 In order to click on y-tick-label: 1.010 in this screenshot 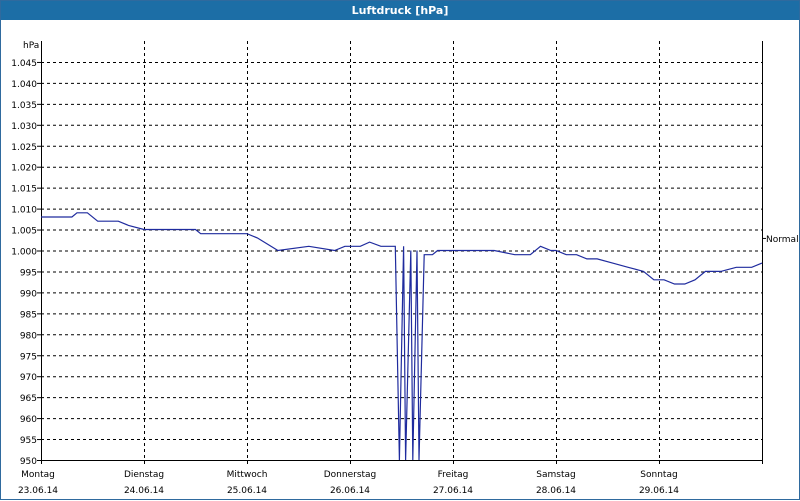, I will do `click(24, 211)`.